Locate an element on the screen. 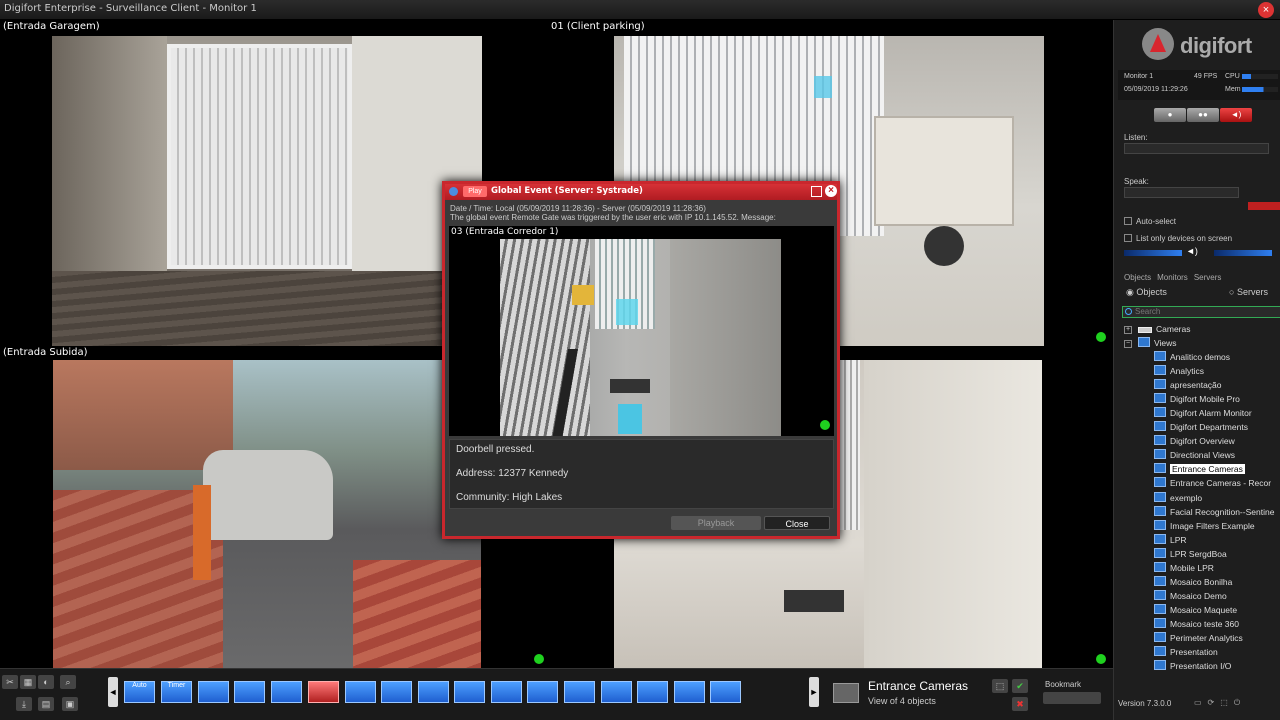  tool-icon-6: ▤ is located at coordinates (46, 704).